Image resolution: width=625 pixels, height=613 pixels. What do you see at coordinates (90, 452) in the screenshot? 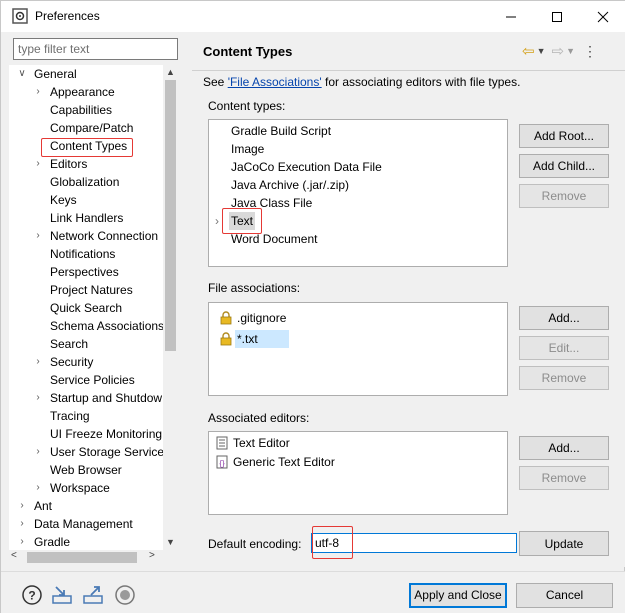
I see `tree-item: › User Storage Service` at bounding box center [90, 452].